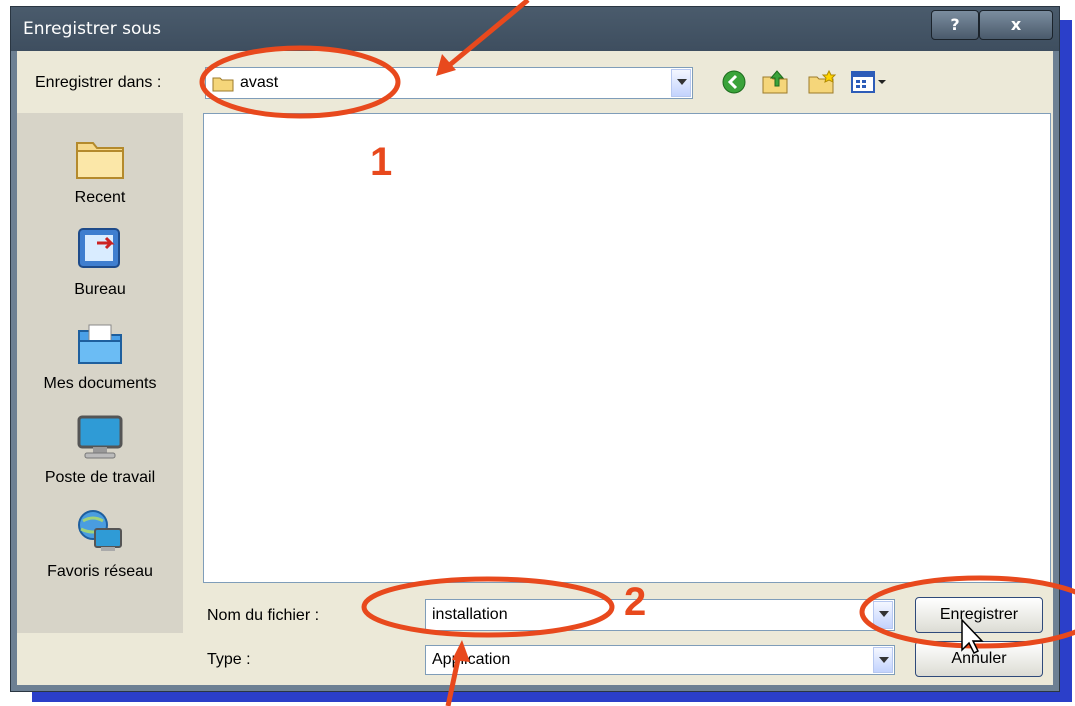  What do you see at coordinates (871, 84) in the screenshot?
I see `view-menu-icon` at bounding box center [871, 84].